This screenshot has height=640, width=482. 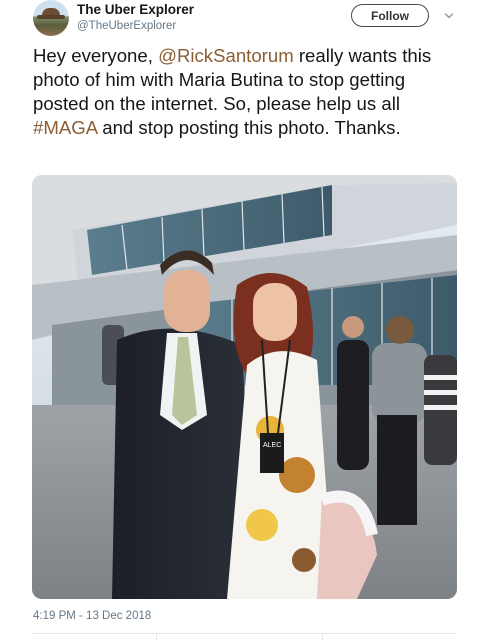 I want to click on avatar, so click(x=51, y=18).